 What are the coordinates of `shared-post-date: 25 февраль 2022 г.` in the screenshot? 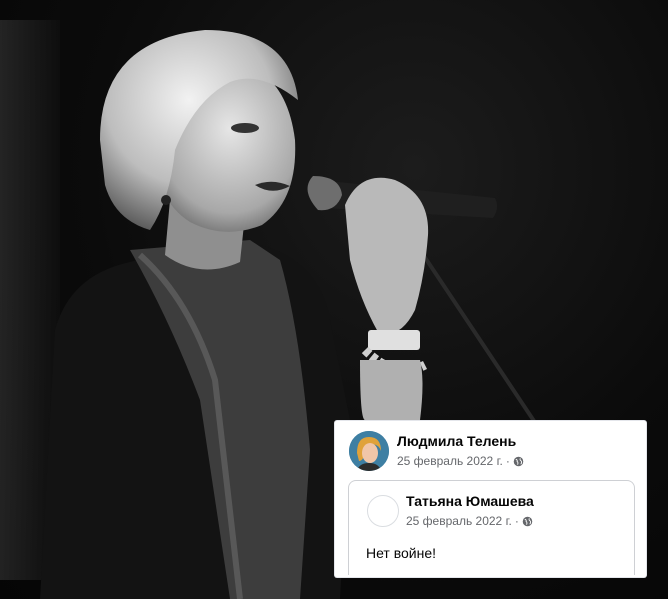 It's located at (459, 521).